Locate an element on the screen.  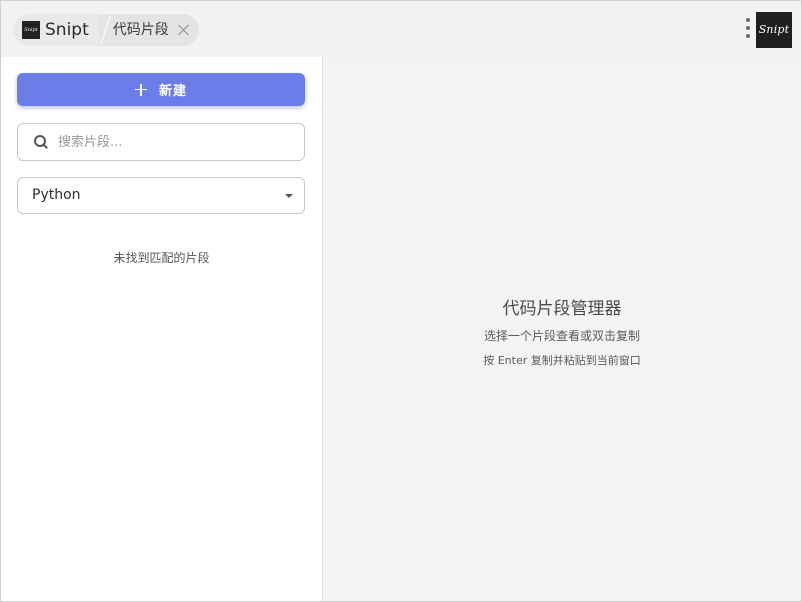
new-button-label: 新建 is located at coordinates (172, 91).